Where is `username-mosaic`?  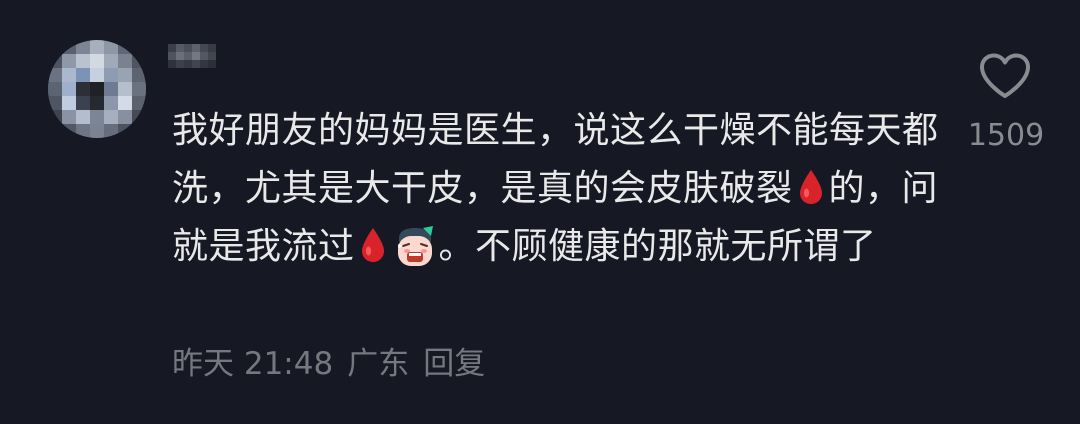 username-mosaic is located at coordinates (192, 56).